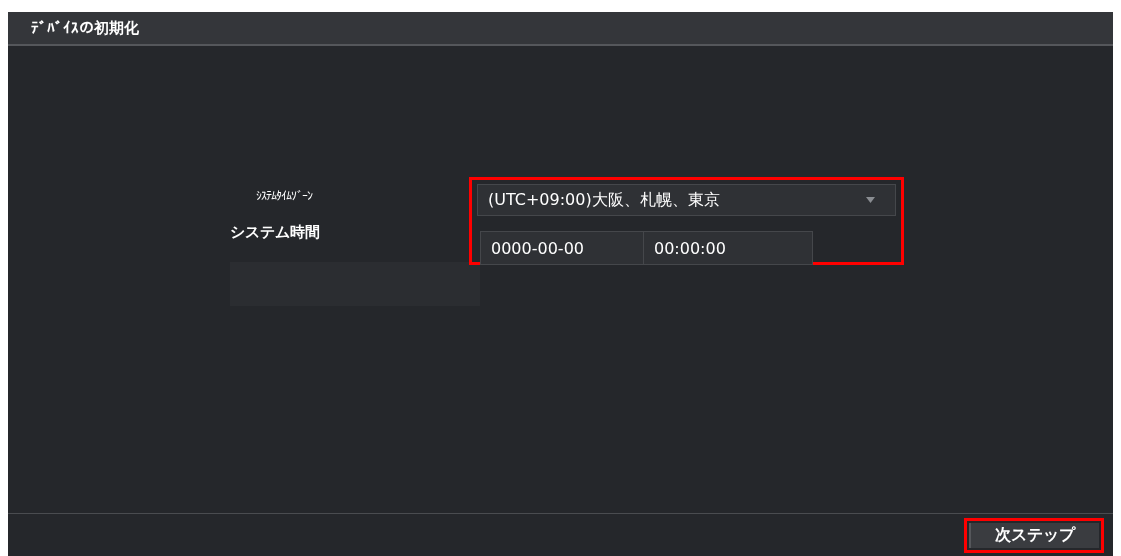  What do you see at coordinates (562, 248) in the screenshot?
I see `date-field: 0000-00-00` at bounding box center [562, 248].